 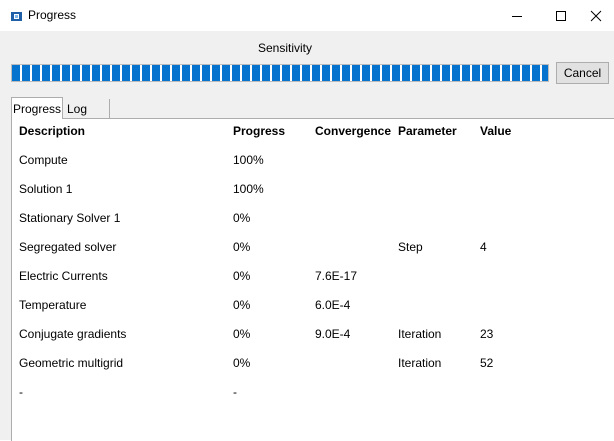 I want to click on column-header-convergence: Convergence, so click(x=353, y=131).